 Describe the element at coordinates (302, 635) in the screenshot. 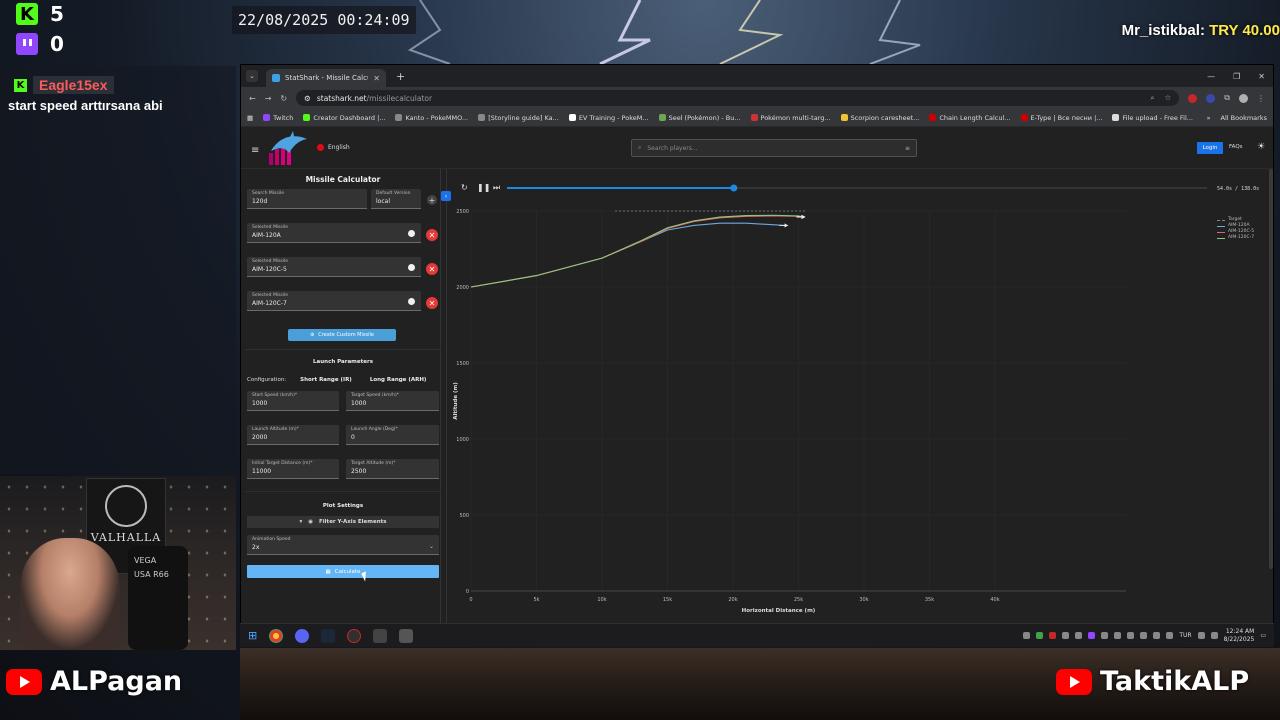

I see `discord-icon` at that location.